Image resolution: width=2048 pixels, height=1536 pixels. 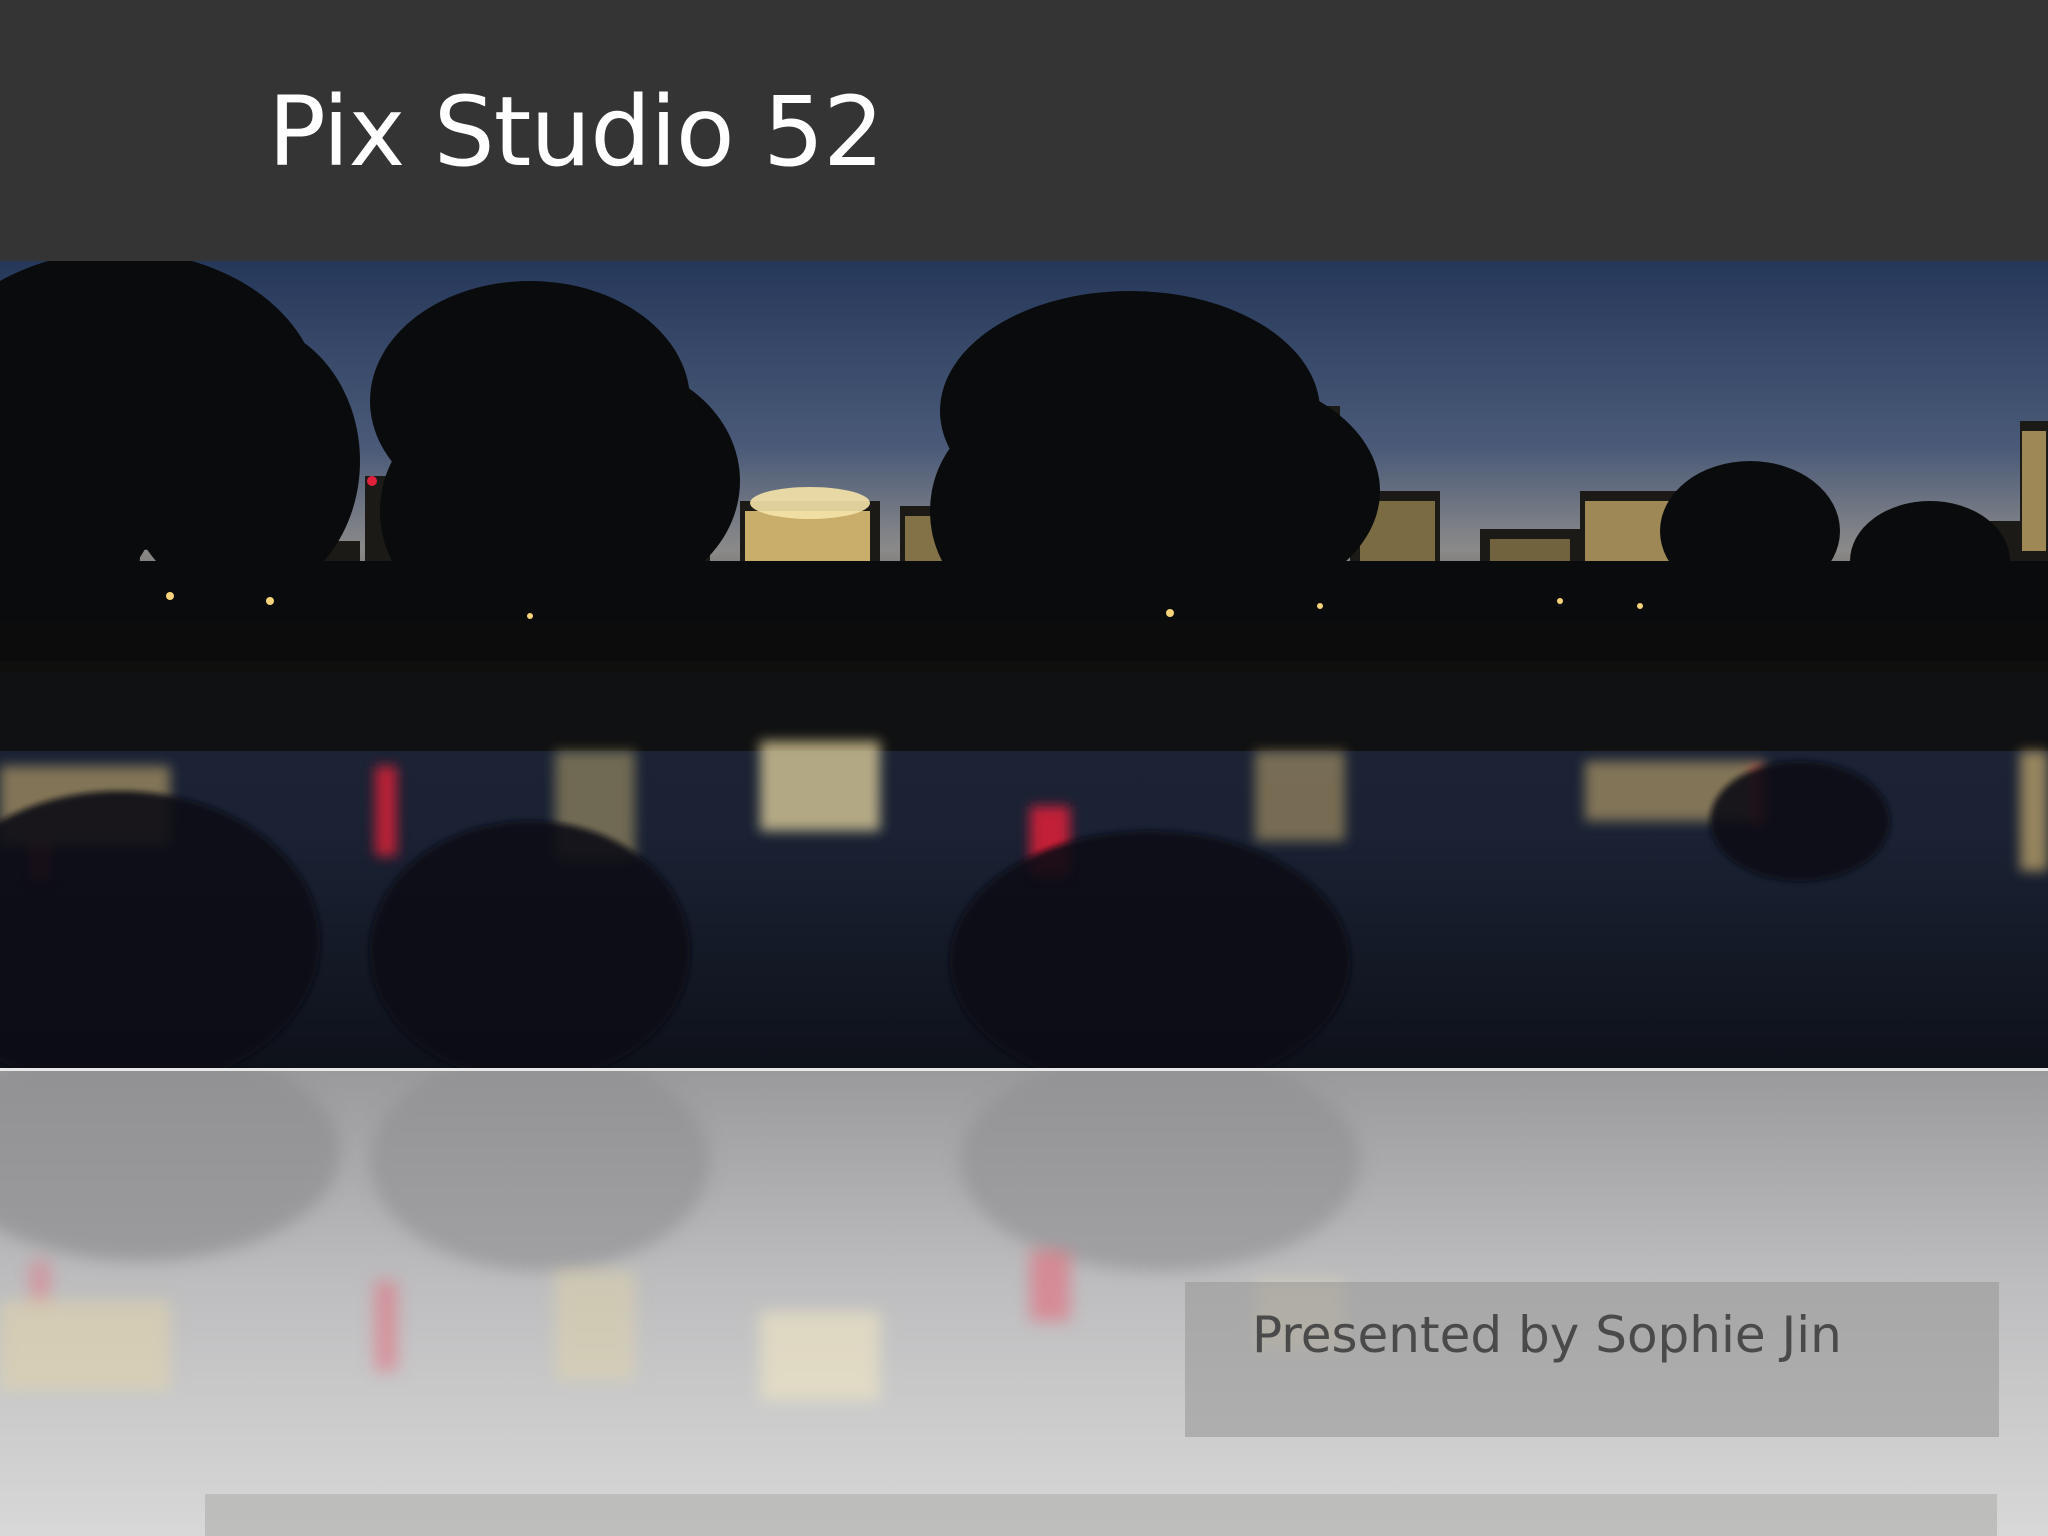 I want to click on slide-subtitle: Presented by Sophie Jin, so click(x=1547, y=1335).